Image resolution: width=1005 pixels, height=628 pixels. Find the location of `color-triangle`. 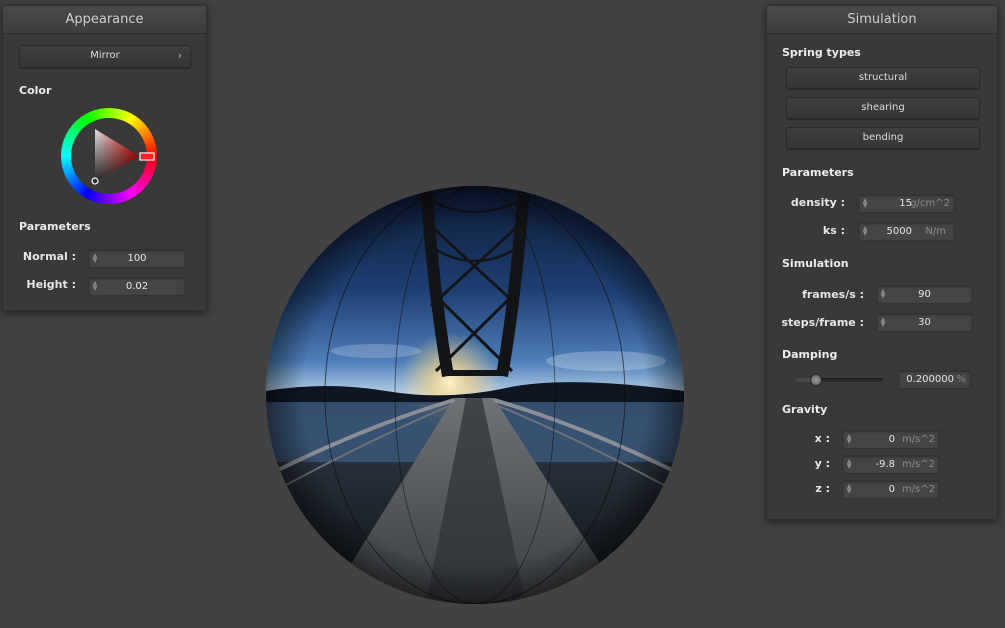

color-triangle is located at coordinates (109, 156).